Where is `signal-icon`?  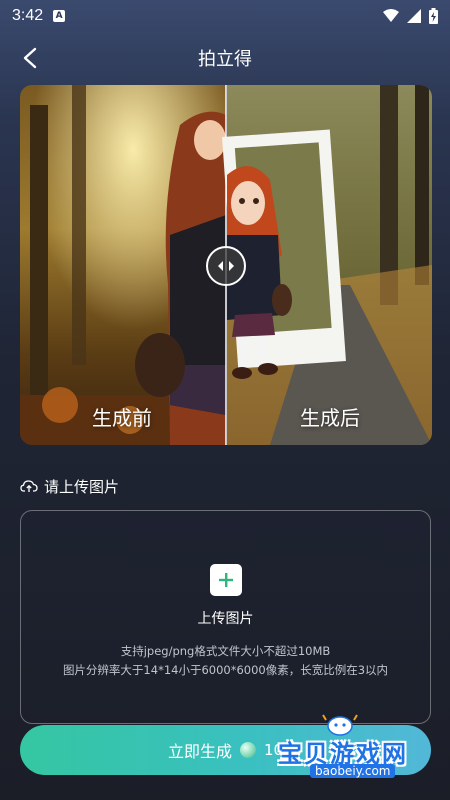 signal-icon is located at coordinates (414, 16).